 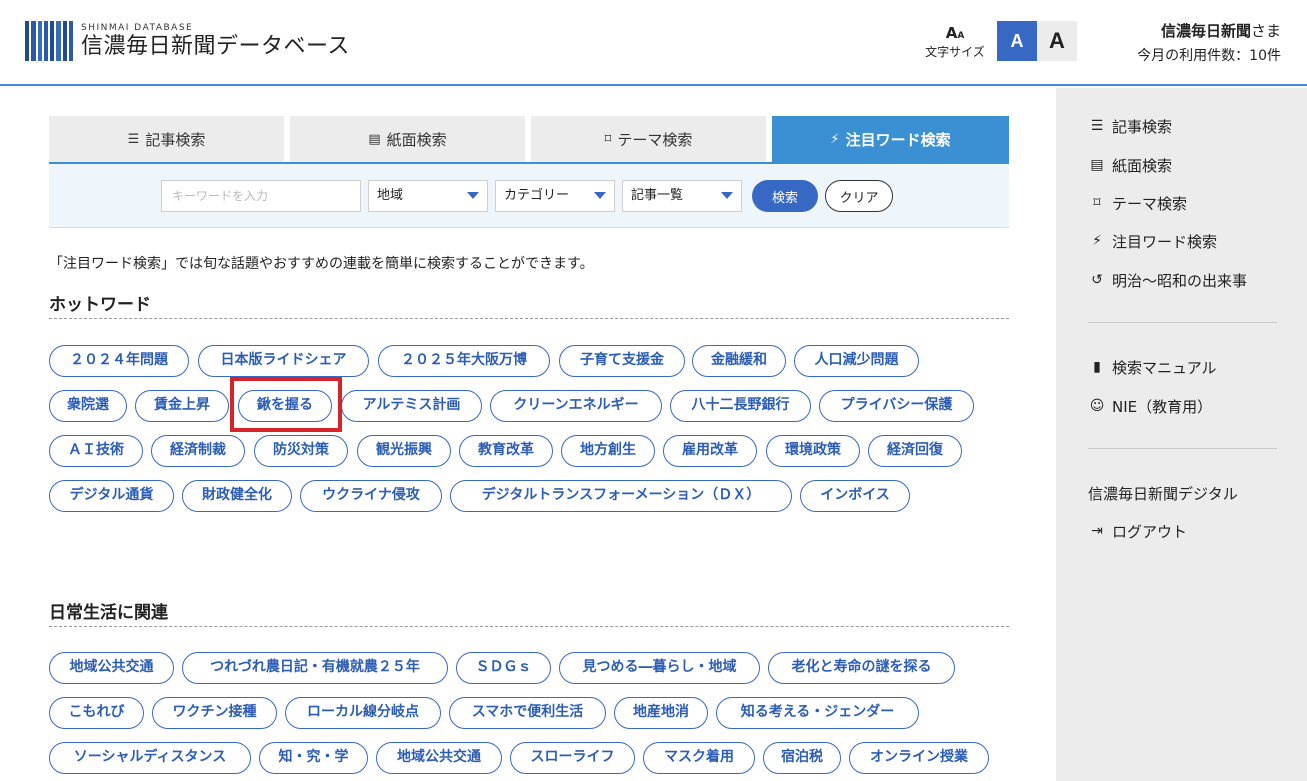 What do you see at coordinates (861, 668) in the screenshot?
I see `daily-life-tag: 老化と寿命の謎を探る` at bounding box center [861, 668].